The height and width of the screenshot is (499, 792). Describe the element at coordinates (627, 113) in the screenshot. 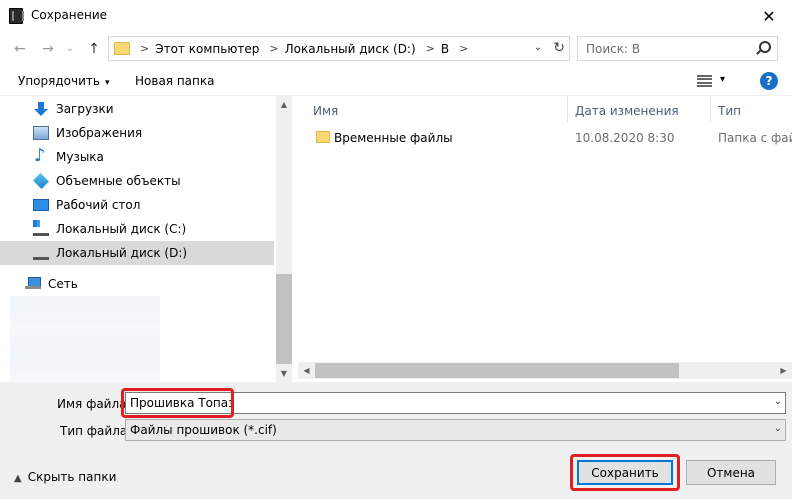

I see `column-header-date-modified: Дата изменения` at that location.